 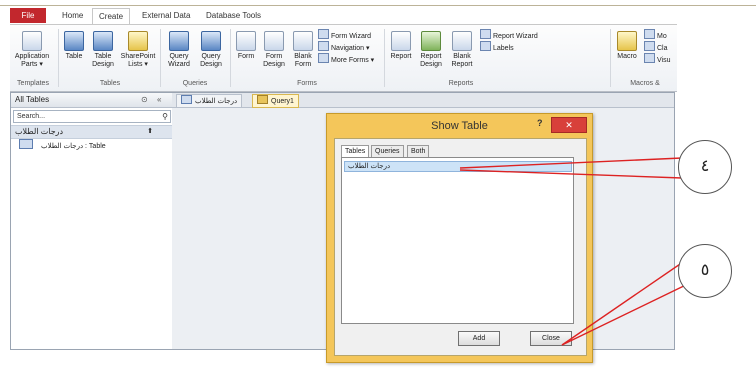 I want to click on callout-5: ٥, so click(x=705, y=271).